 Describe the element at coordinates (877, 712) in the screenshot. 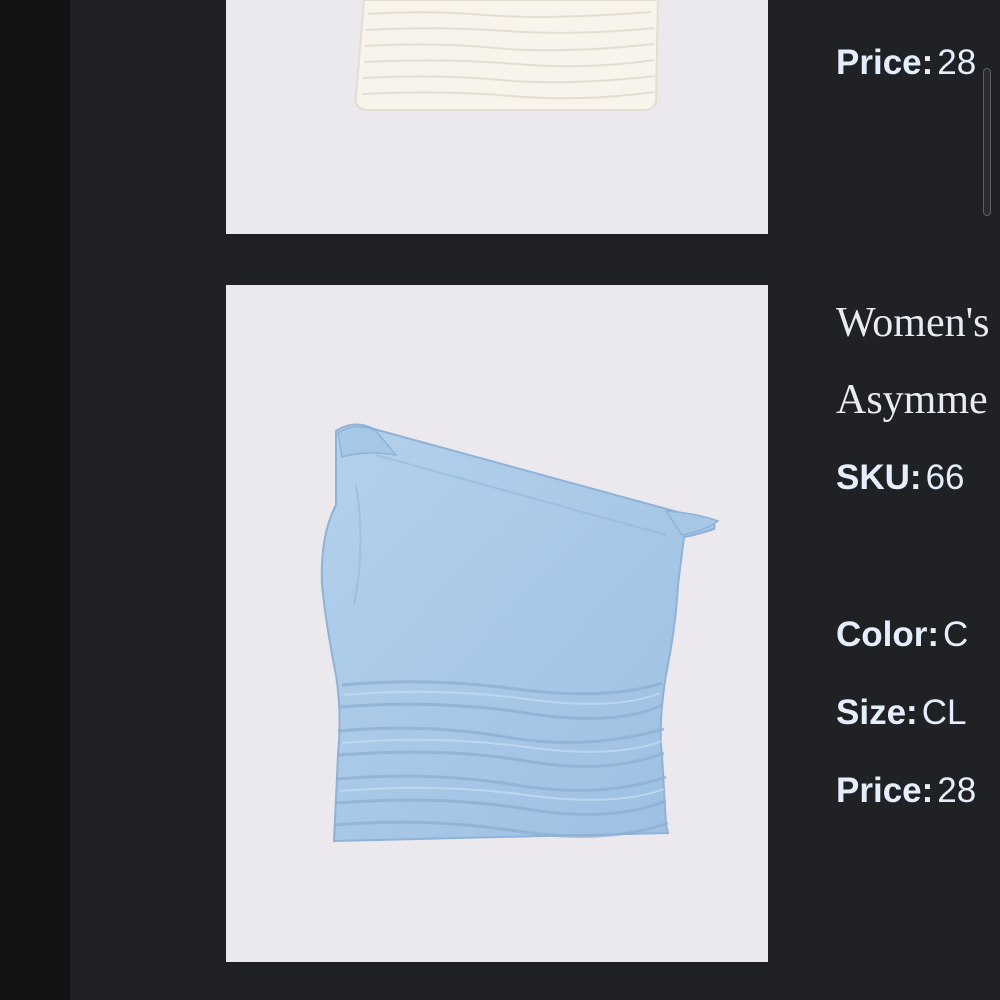

I see `size-label: Size:` at that location.